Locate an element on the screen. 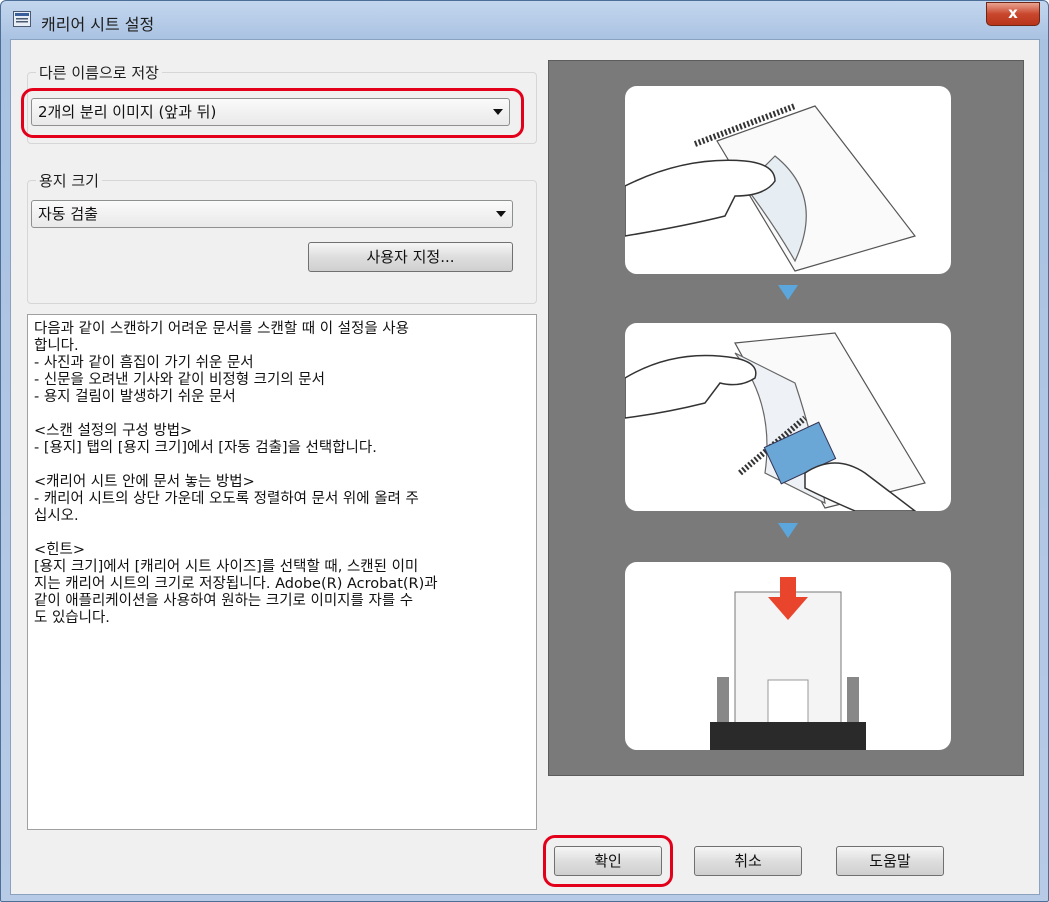 This screenshot has width=1049, height=902. chevron-down-icon is located at coordinates (501, 214).